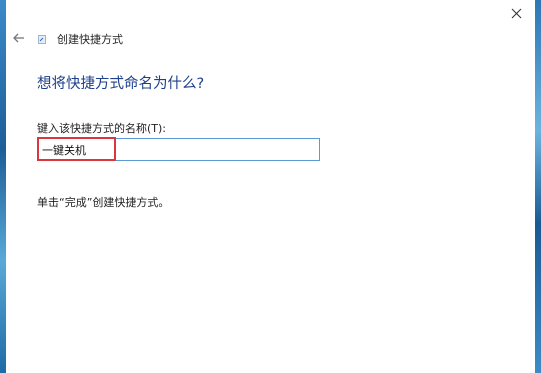  Describe the element at coordinates (121, 84) in the screenshot. I see `page-heading: 想将快捷方式命名为什么?` at that location.